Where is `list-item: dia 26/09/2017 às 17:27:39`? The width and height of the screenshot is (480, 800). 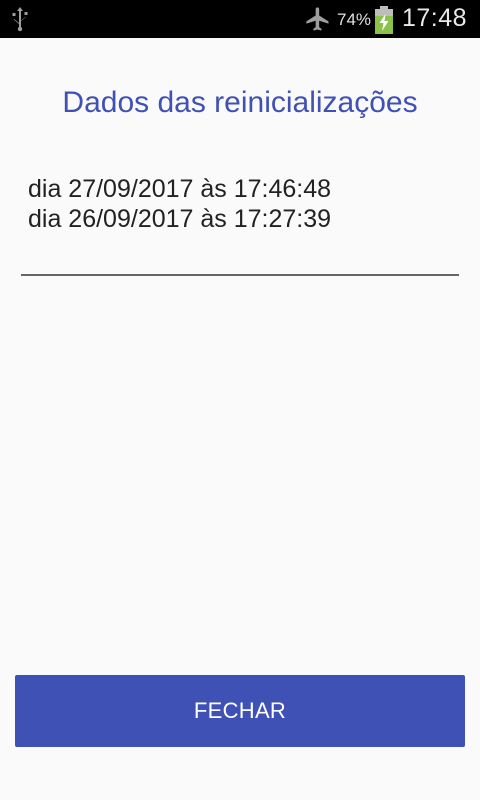 list-item: dia 26/09/2017 às 17:27:39 is located at coordinates (180, 219).